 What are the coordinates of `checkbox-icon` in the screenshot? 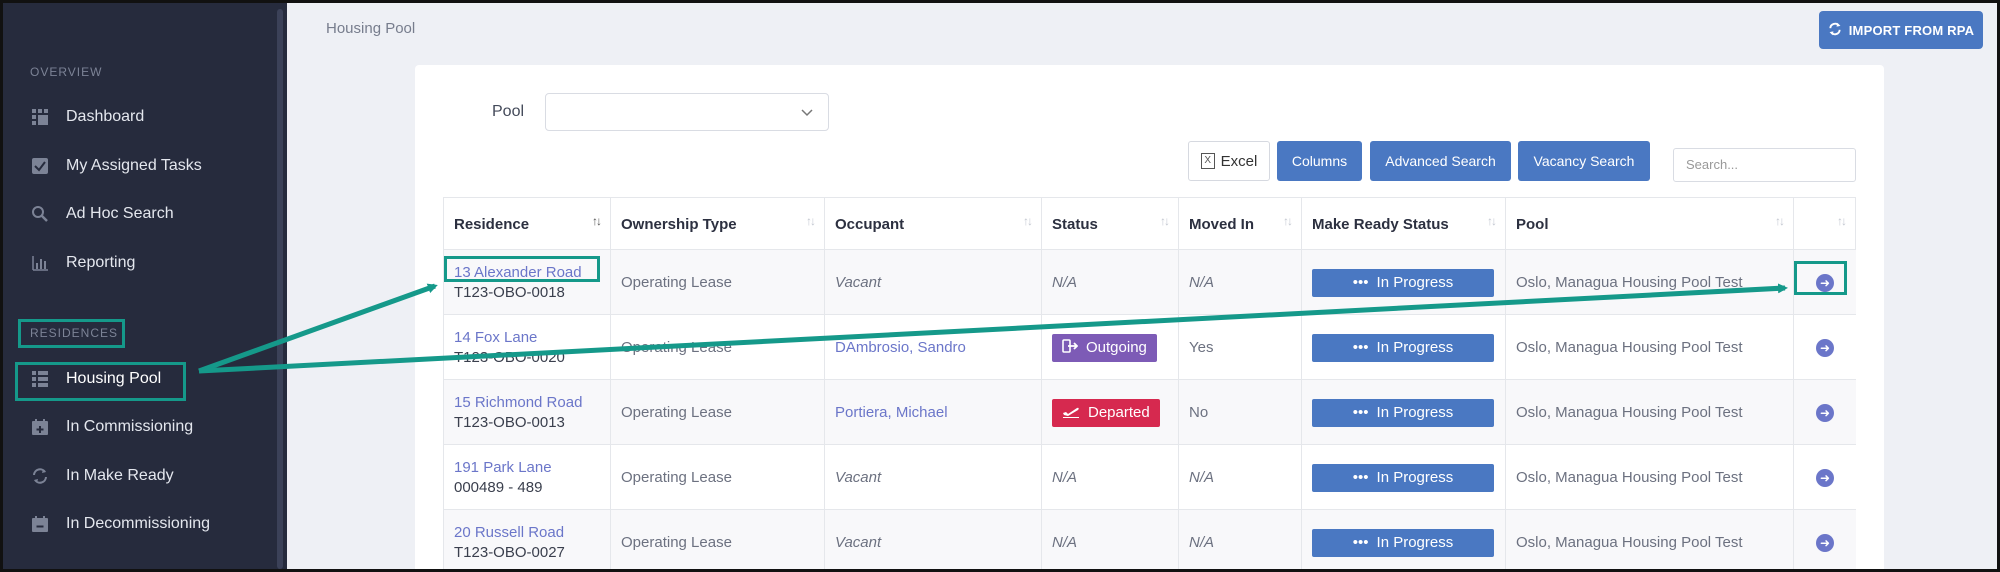 It's located at (40, 166).